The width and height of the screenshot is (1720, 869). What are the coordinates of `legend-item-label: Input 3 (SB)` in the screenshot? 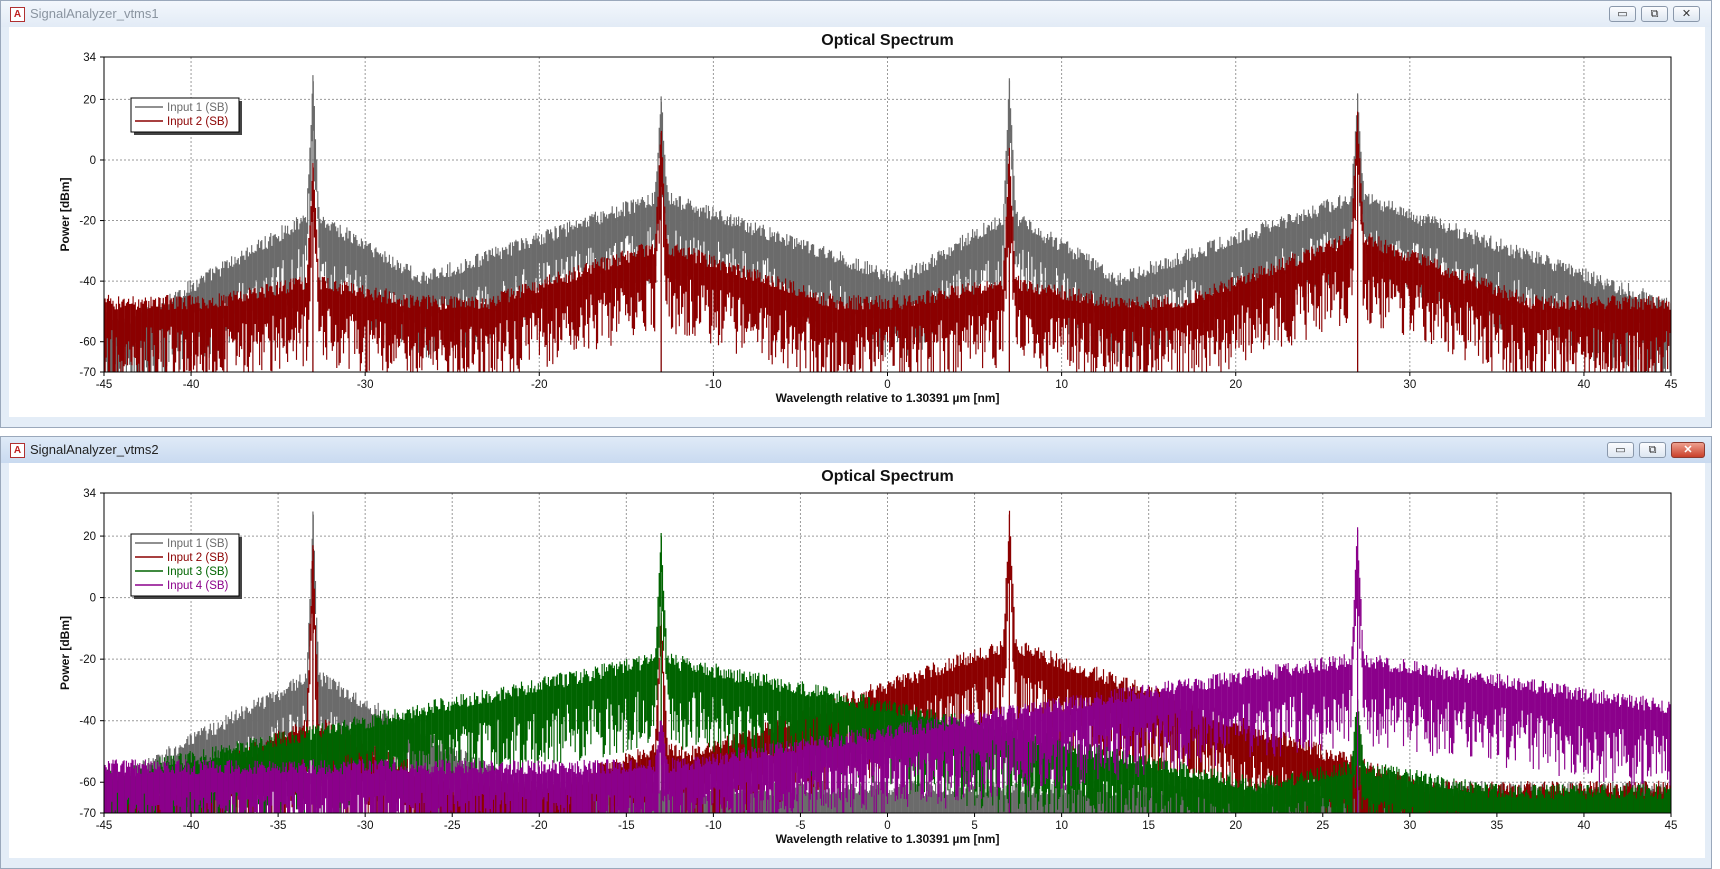 It's located at (198, 572).